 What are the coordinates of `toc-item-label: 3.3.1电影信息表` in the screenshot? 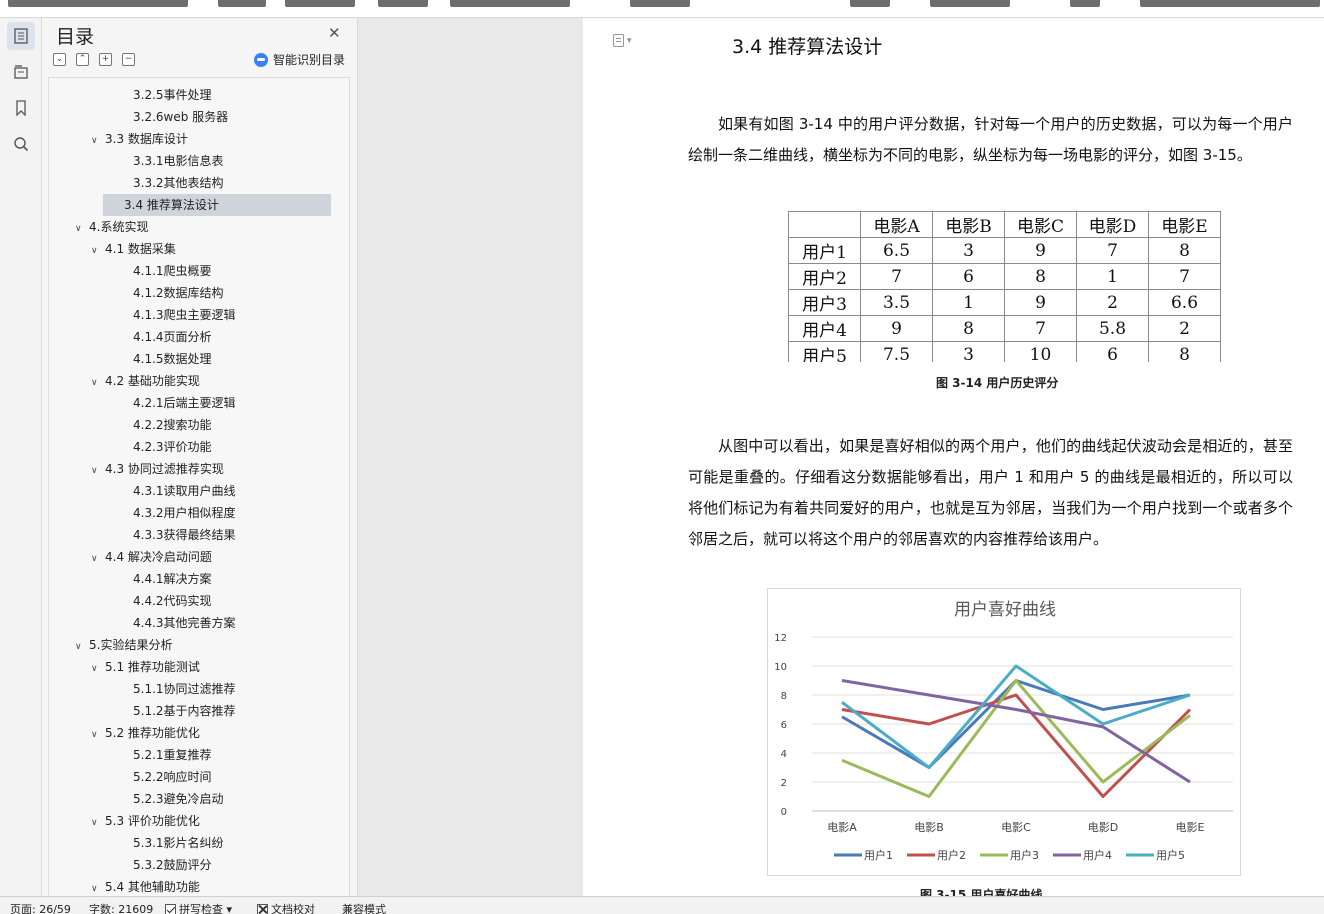 It's located at (178, 161).